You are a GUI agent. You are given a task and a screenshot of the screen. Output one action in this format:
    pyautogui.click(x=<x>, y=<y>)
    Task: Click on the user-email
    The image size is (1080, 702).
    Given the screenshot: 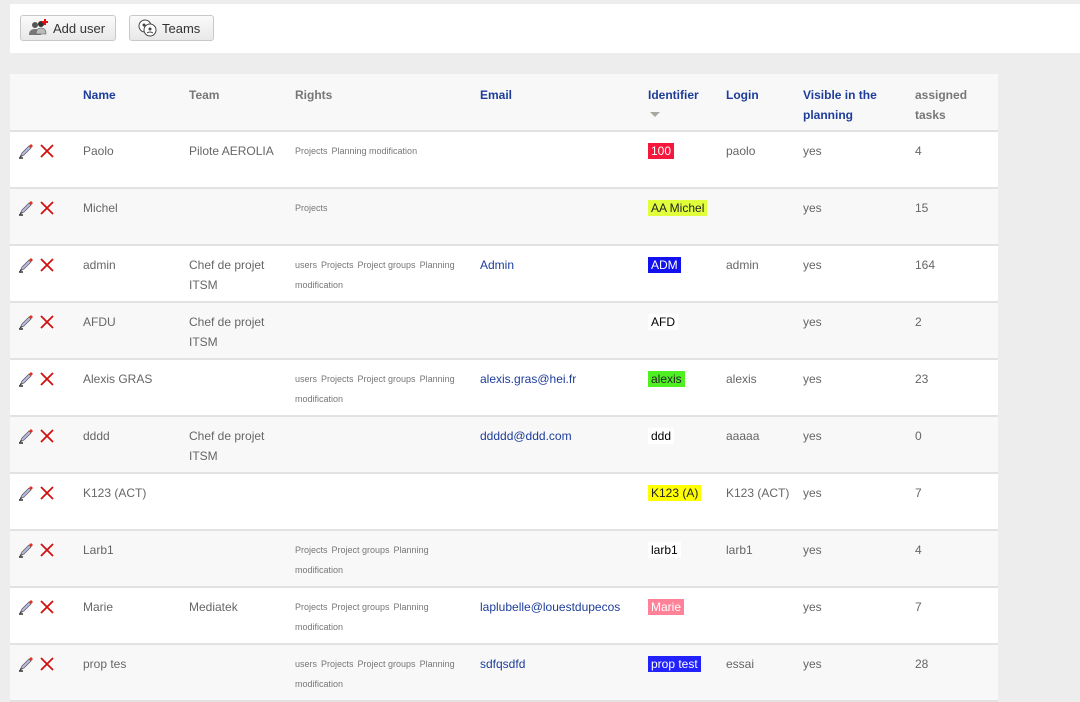 What is the action you would take?
    pyautogui.click(x=564, y=331)
    